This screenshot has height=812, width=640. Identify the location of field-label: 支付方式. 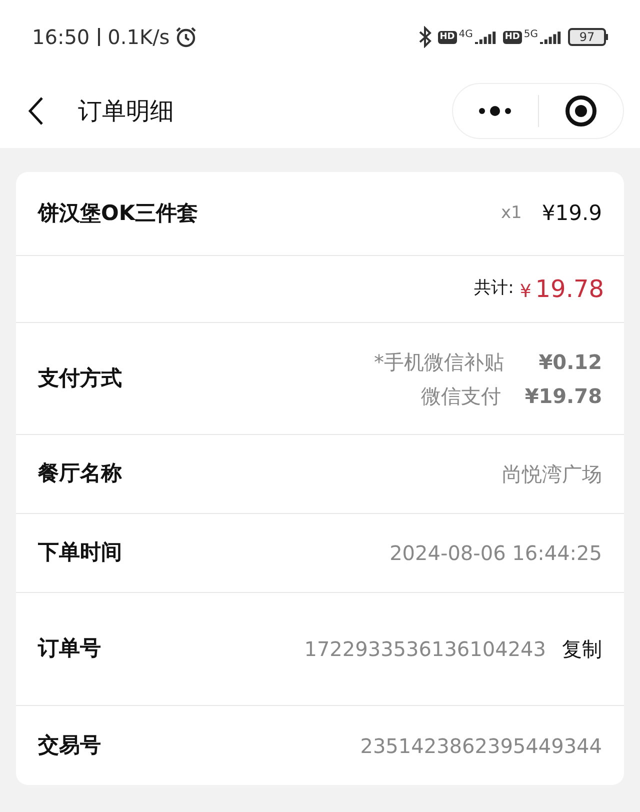
(80, 378).